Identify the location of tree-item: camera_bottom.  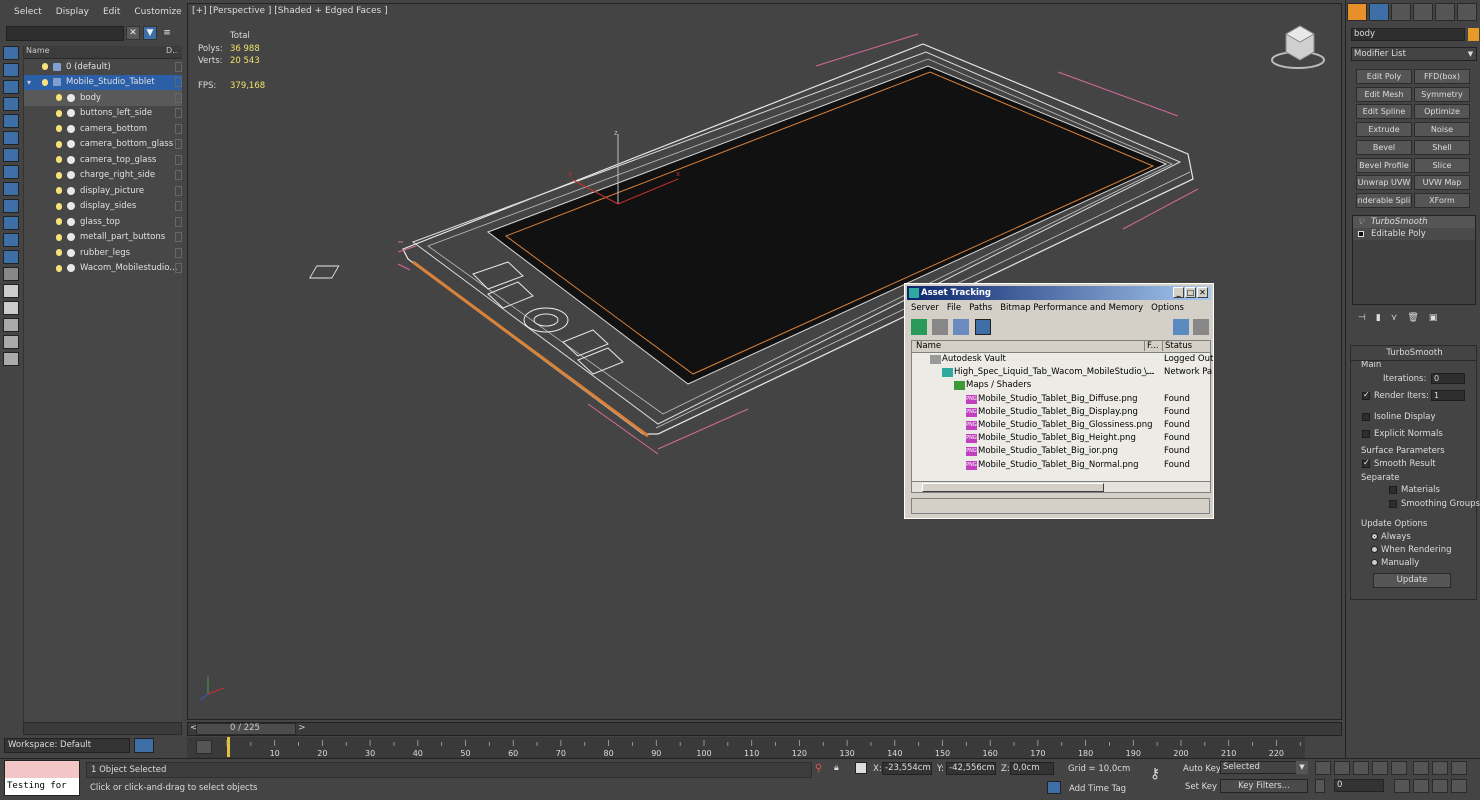
(103, 129).